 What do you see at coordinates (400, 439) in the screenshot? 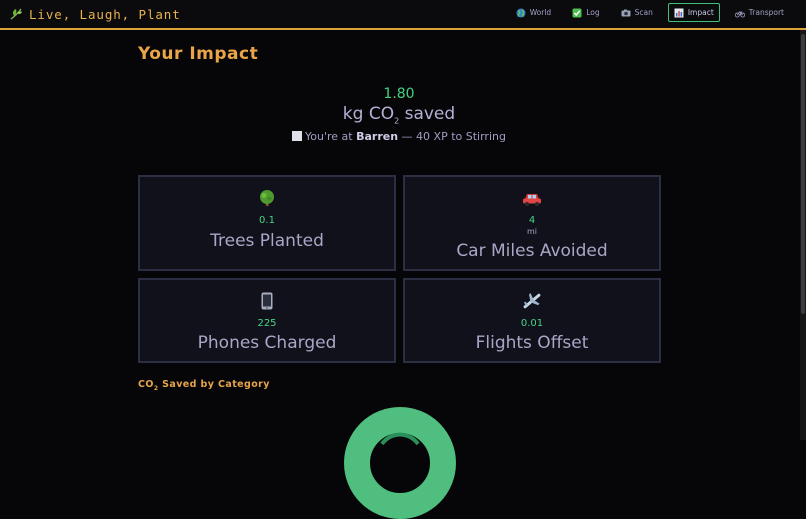
I see `donut-inner-ring` at bounding box center [400, 439].